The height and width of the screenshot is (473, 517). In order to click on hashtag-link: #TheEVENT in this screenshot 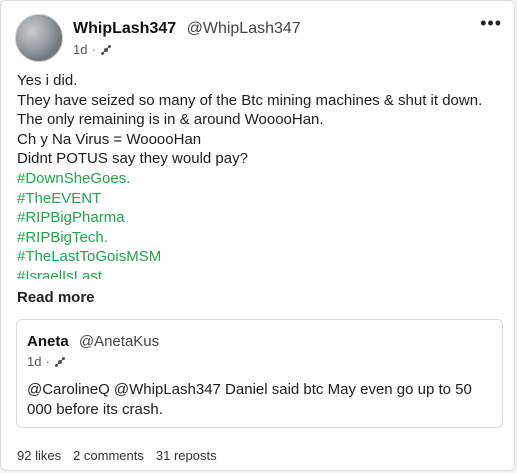, I will do `click(262, 199)`.